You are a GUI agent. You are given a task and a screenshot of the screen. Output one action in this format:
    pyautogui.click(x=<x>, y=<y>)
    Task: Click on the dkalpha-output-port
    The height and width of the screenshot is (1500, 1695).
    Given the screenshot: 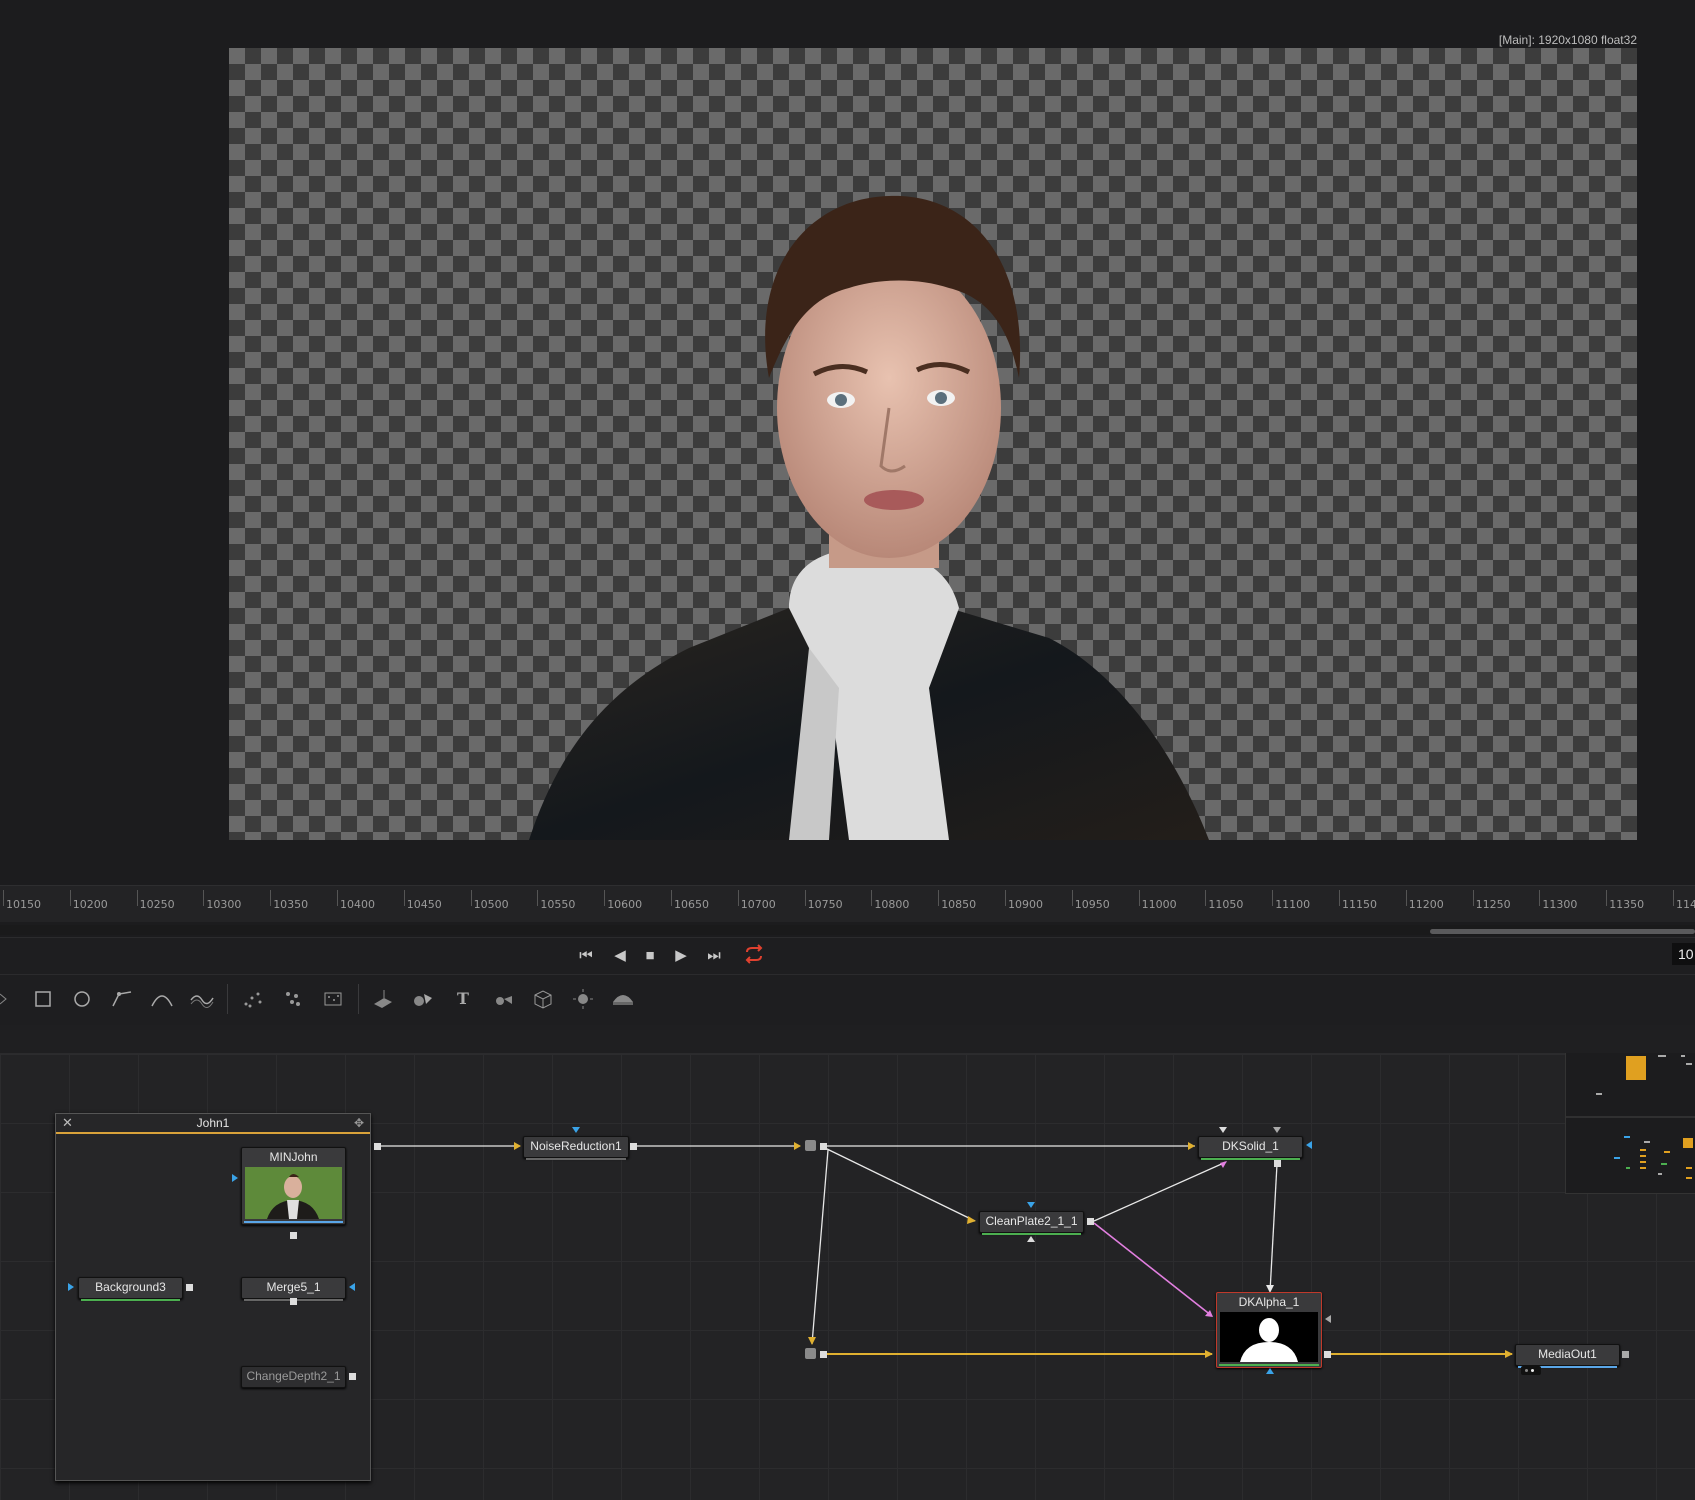 What is the action you would take?
    pyautogui.click(x=1327, y=1354)
    